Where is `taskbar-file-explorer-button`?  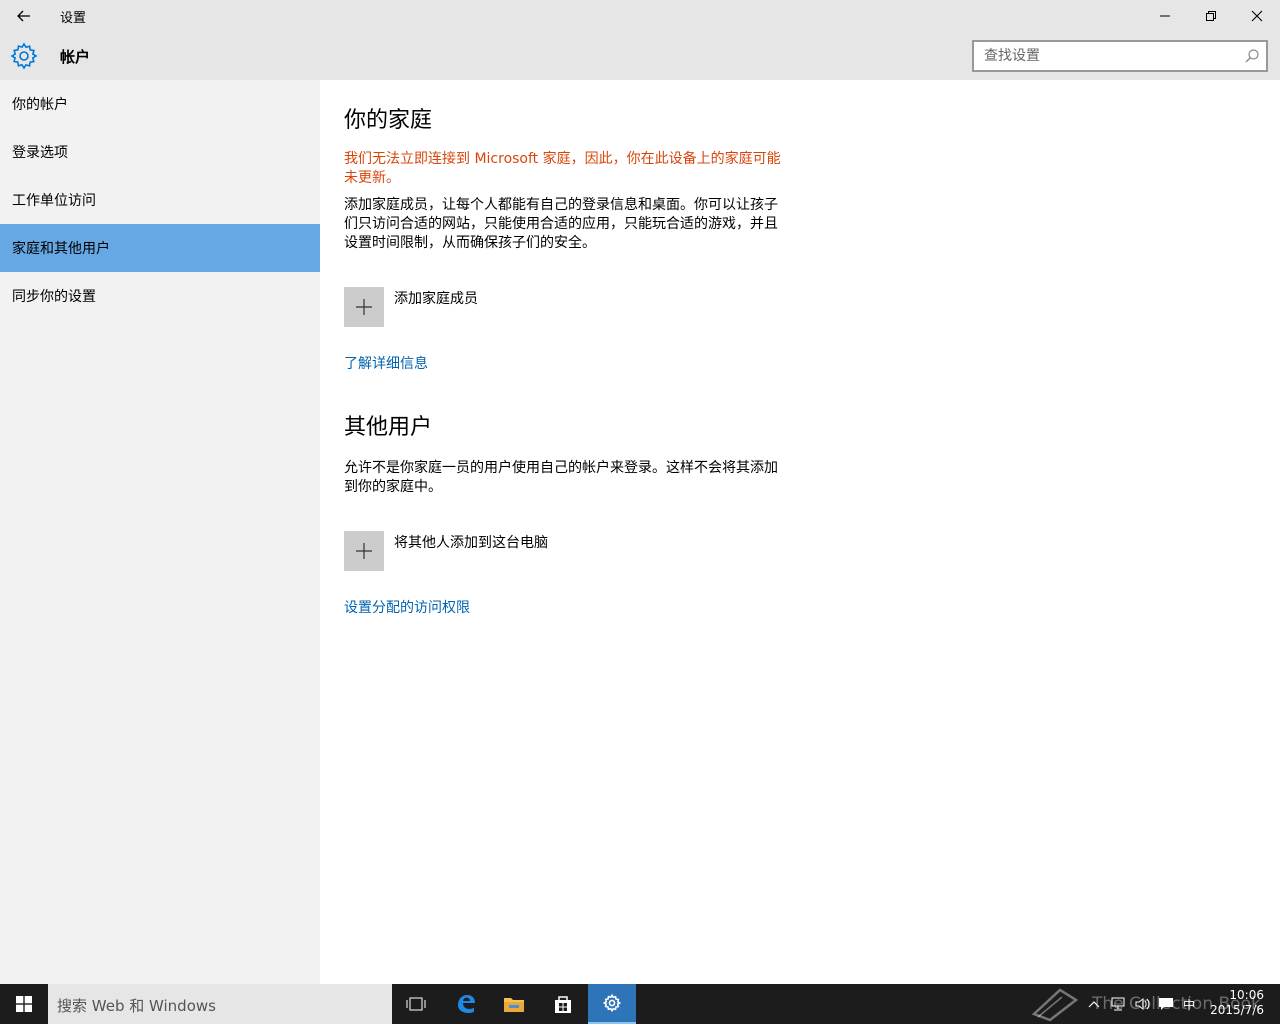
taskbar-file-explorer-button is located at coordinates (514, 1004).